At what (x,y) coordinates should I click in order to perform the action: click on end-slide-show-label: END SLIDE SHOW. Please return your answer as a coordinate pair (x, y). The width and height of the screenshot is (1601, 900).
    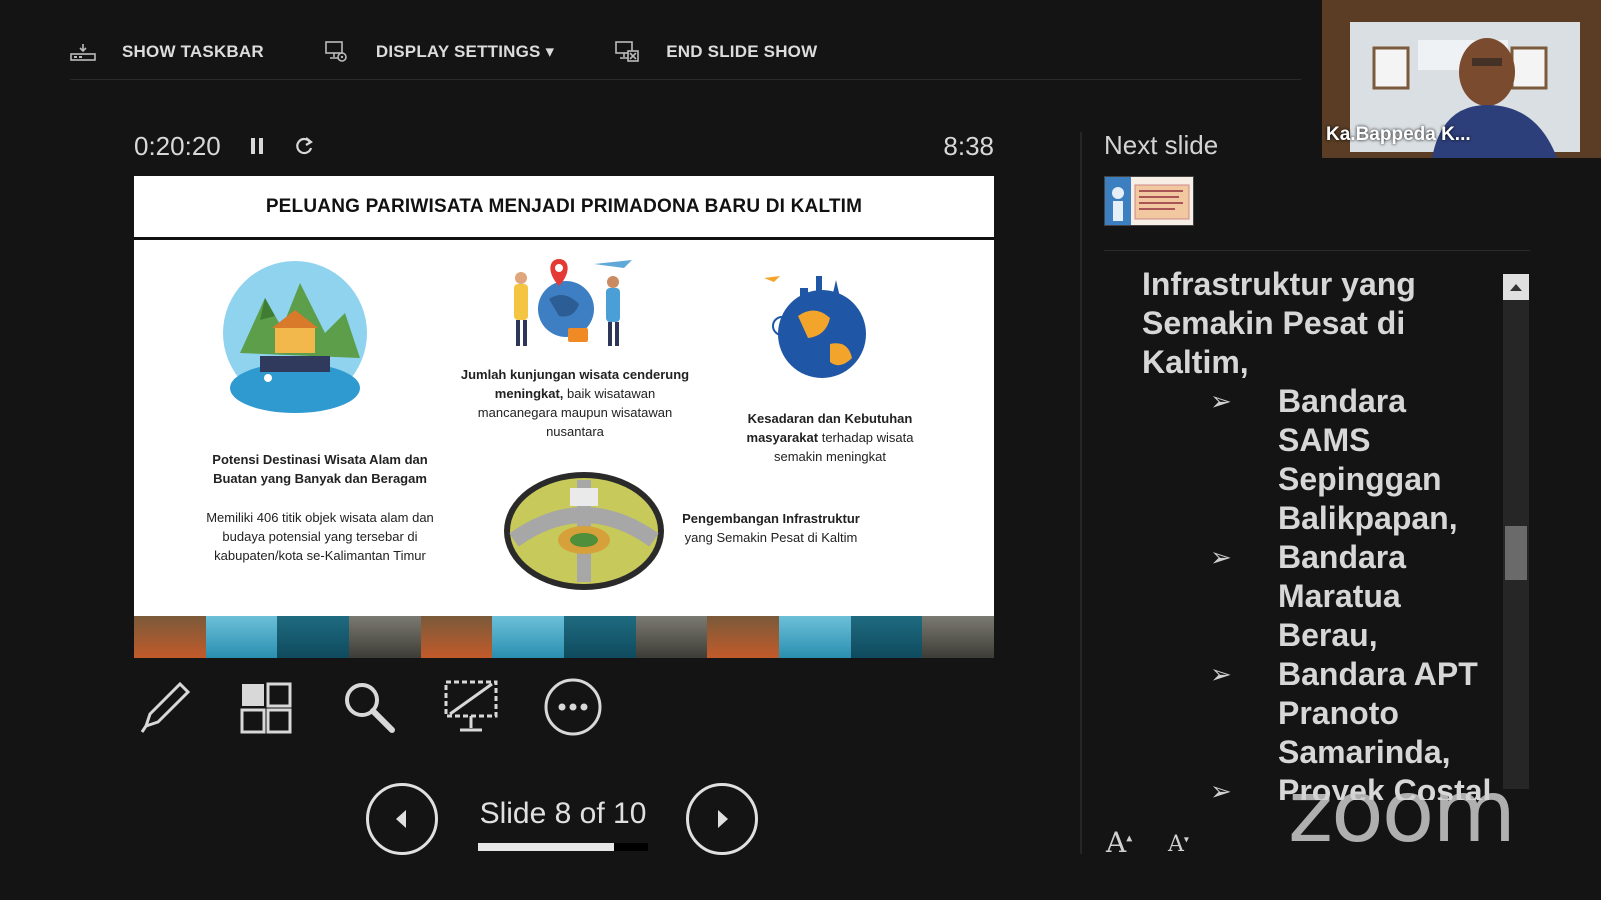
    Looking at the image, I should click on (742, 51).